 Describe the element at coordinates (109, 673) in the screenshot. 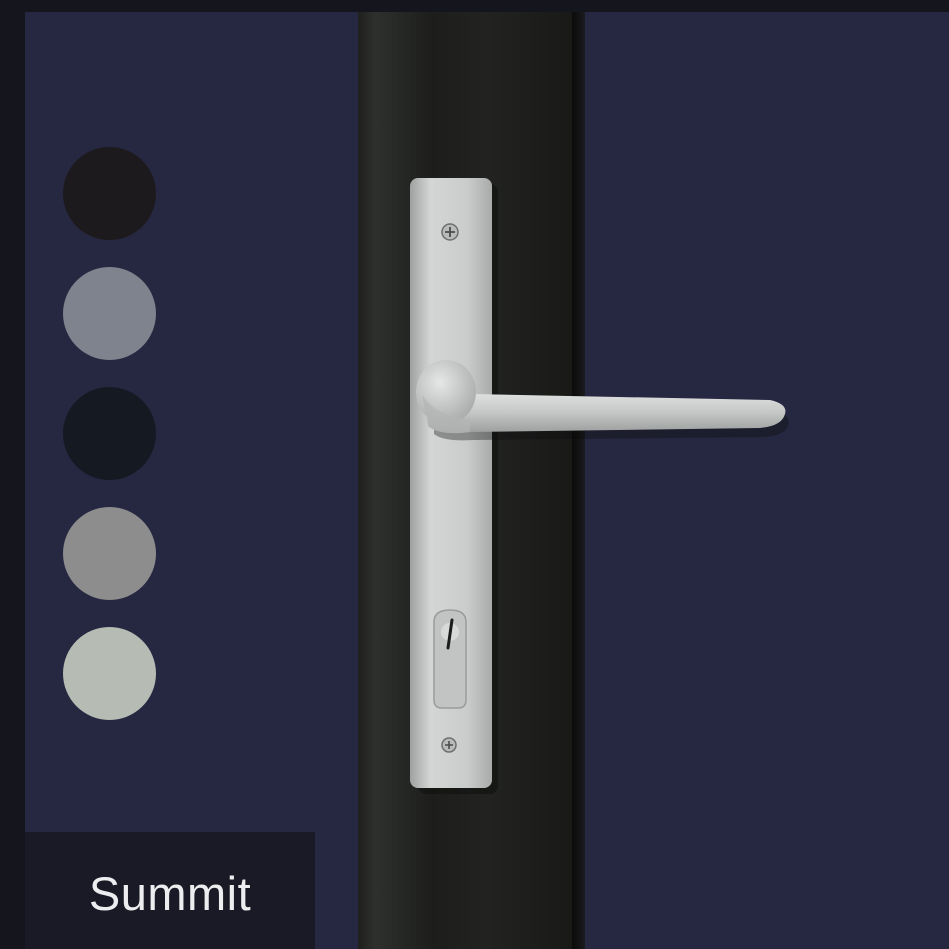

I see `swatch-summit` at that location.